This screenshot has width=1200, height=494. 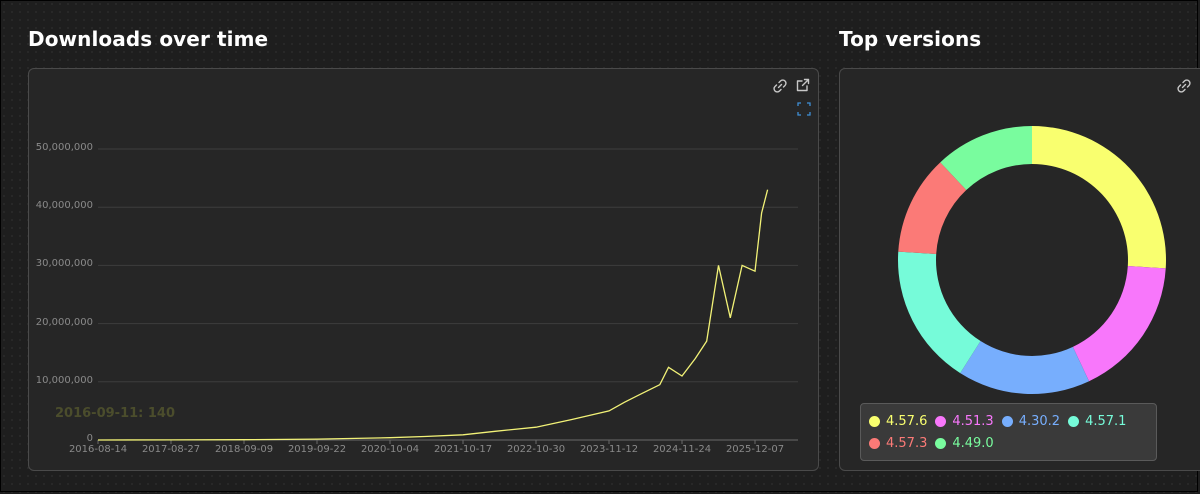 What do you see at coordinates (682, 449) in the screenshot?
I see `x-tick-label: 2024-11-24` at bounding box center [682, 449].